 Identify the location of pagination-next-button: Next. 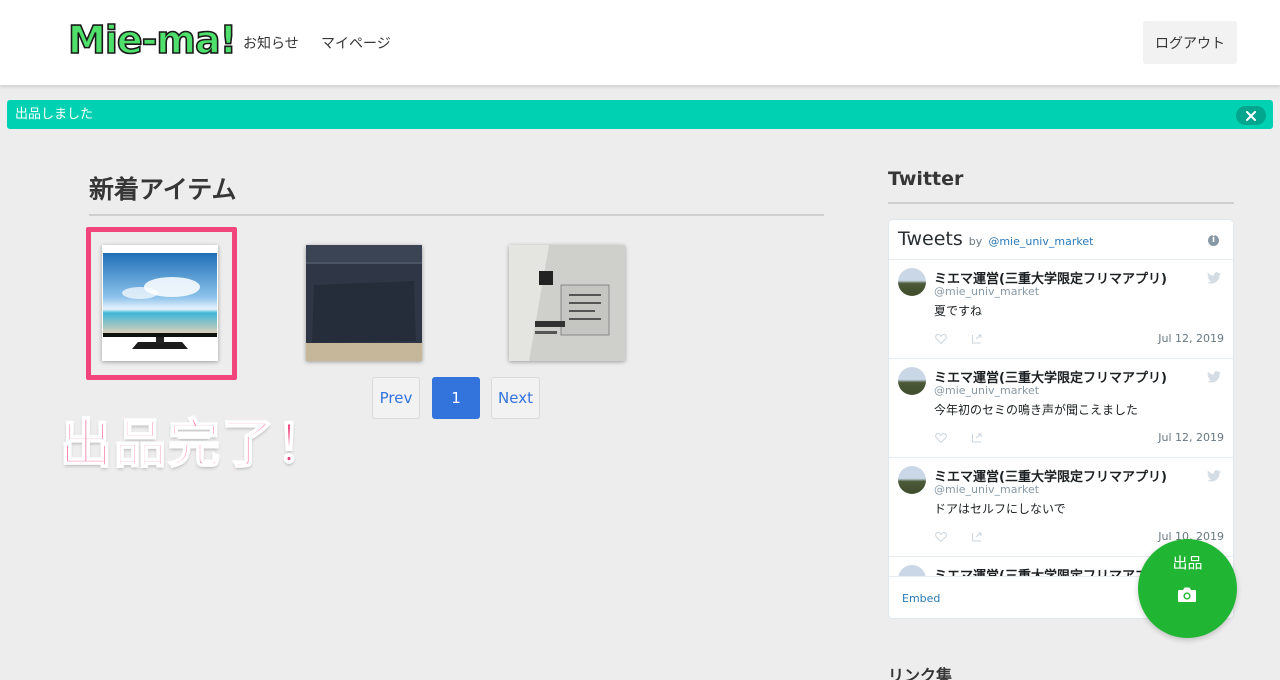
(515, 398).